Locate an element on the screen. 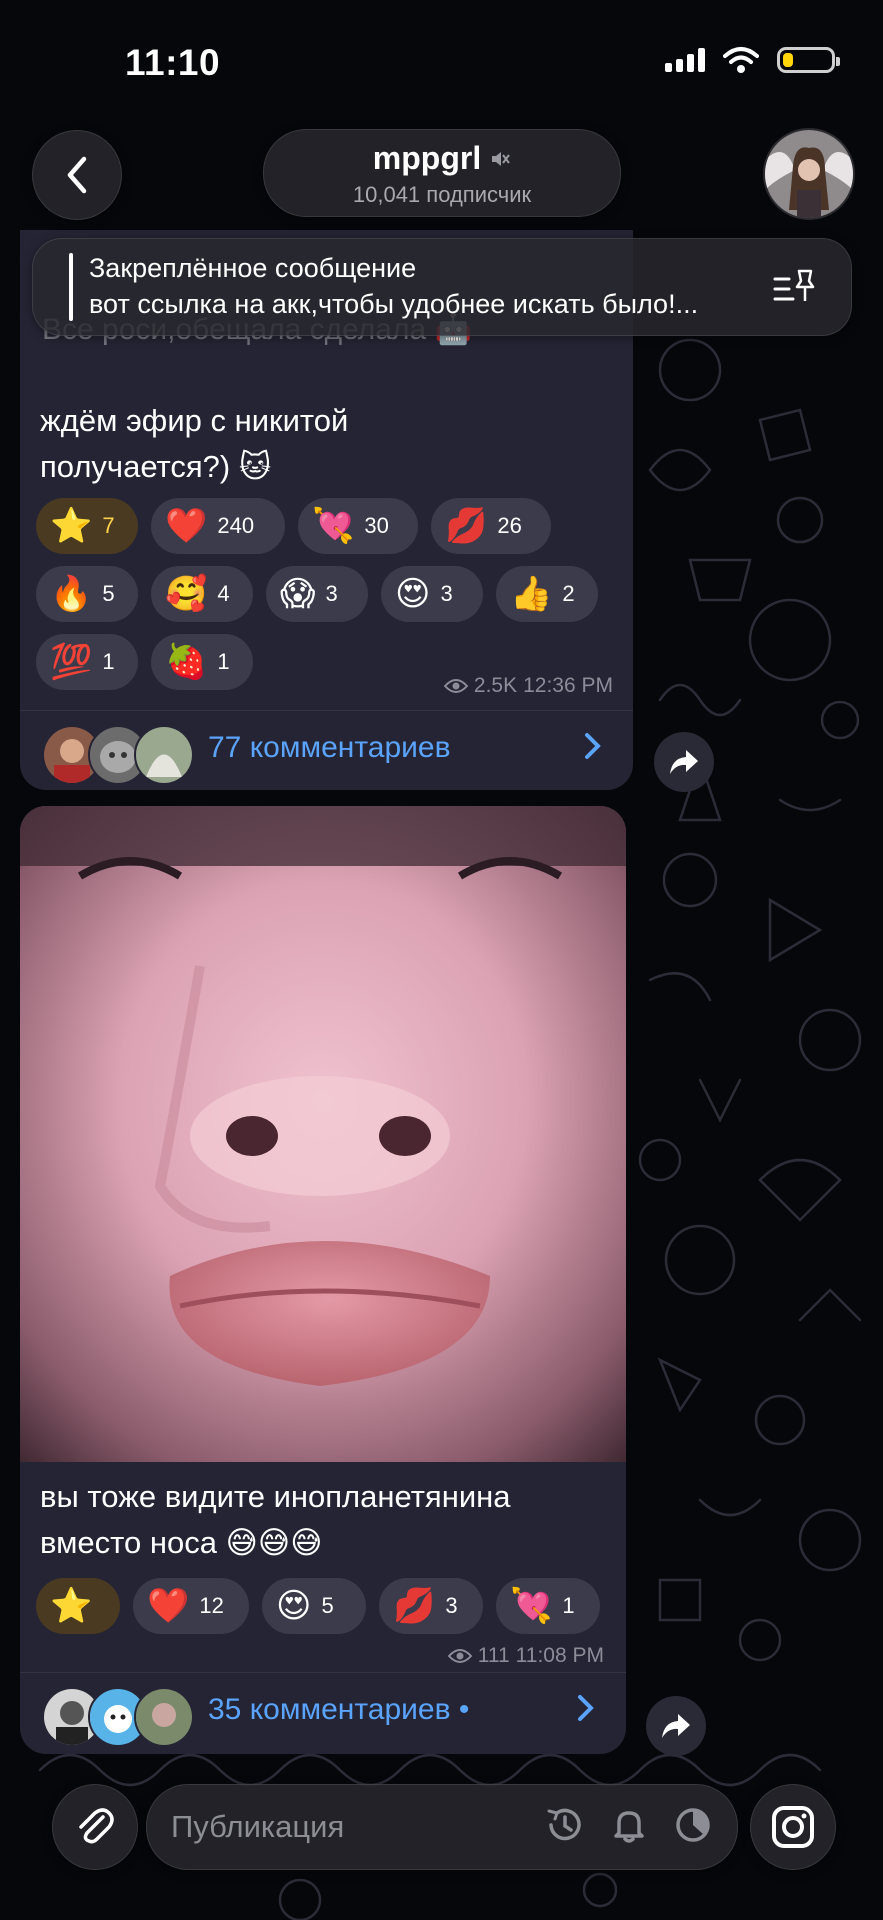  comments-link: 35 комментариев • is located at coordinates (323, 1712).